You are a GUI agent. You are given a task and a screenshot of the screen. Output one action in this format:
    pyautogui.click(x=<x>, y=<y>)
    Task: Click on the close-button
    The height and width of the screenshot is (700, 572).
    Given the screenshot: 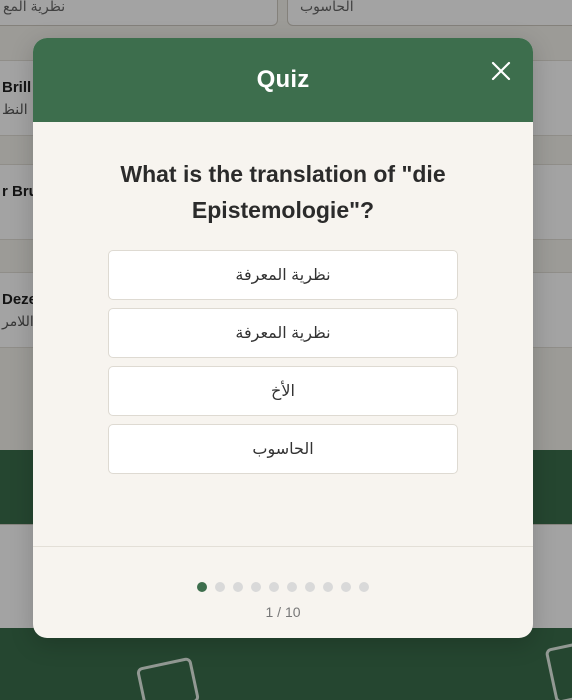 What is the action you would take?
    pyautogui.click(x=501, y=71)
    